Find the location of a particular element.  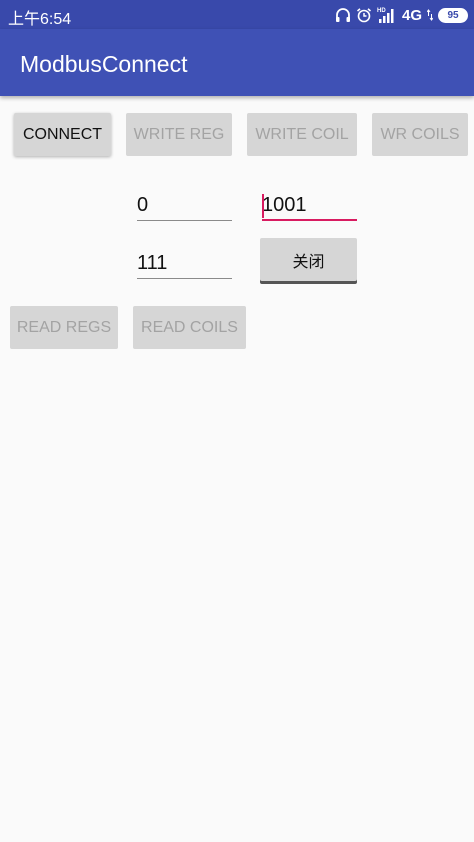

battery-level: 95 is located at coordinates (453, 15).